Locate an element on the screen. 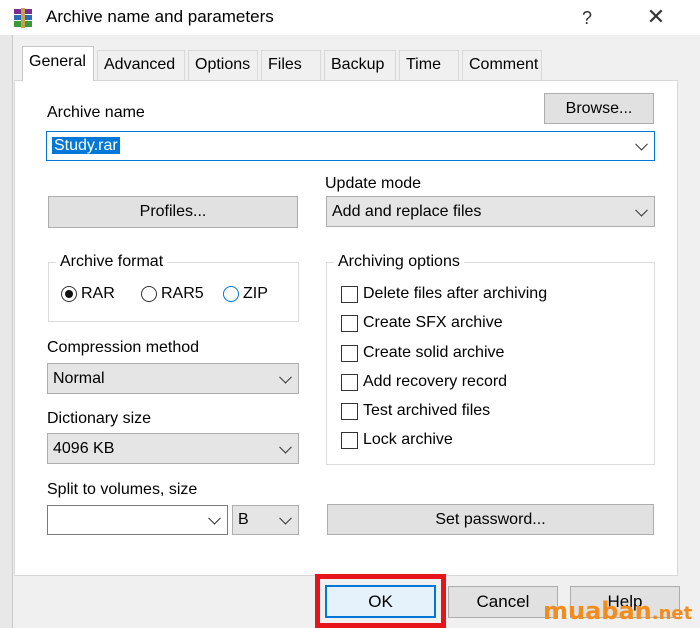 Image resolution: width=700 pixels, height=628 pixels. recovery-record-checkbox is located at coordinates (349, 382).